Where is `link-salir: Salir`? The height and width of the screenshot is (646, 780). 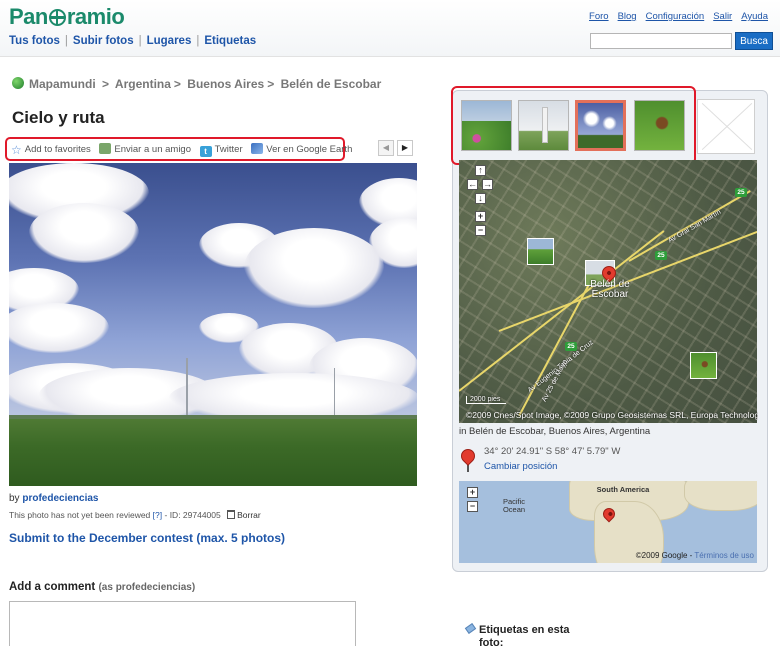 link-salir: Salir is located at coordinates (722, 16).